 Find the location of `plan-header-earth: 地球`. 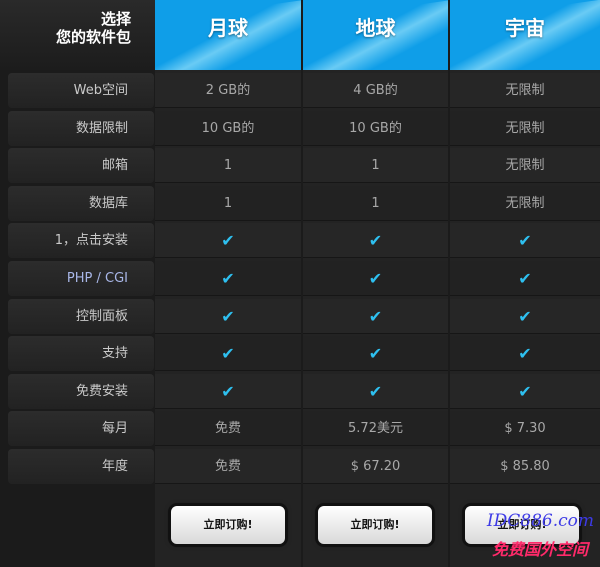

plan-header-earth: 地球 is located at coordinates (375, 35).